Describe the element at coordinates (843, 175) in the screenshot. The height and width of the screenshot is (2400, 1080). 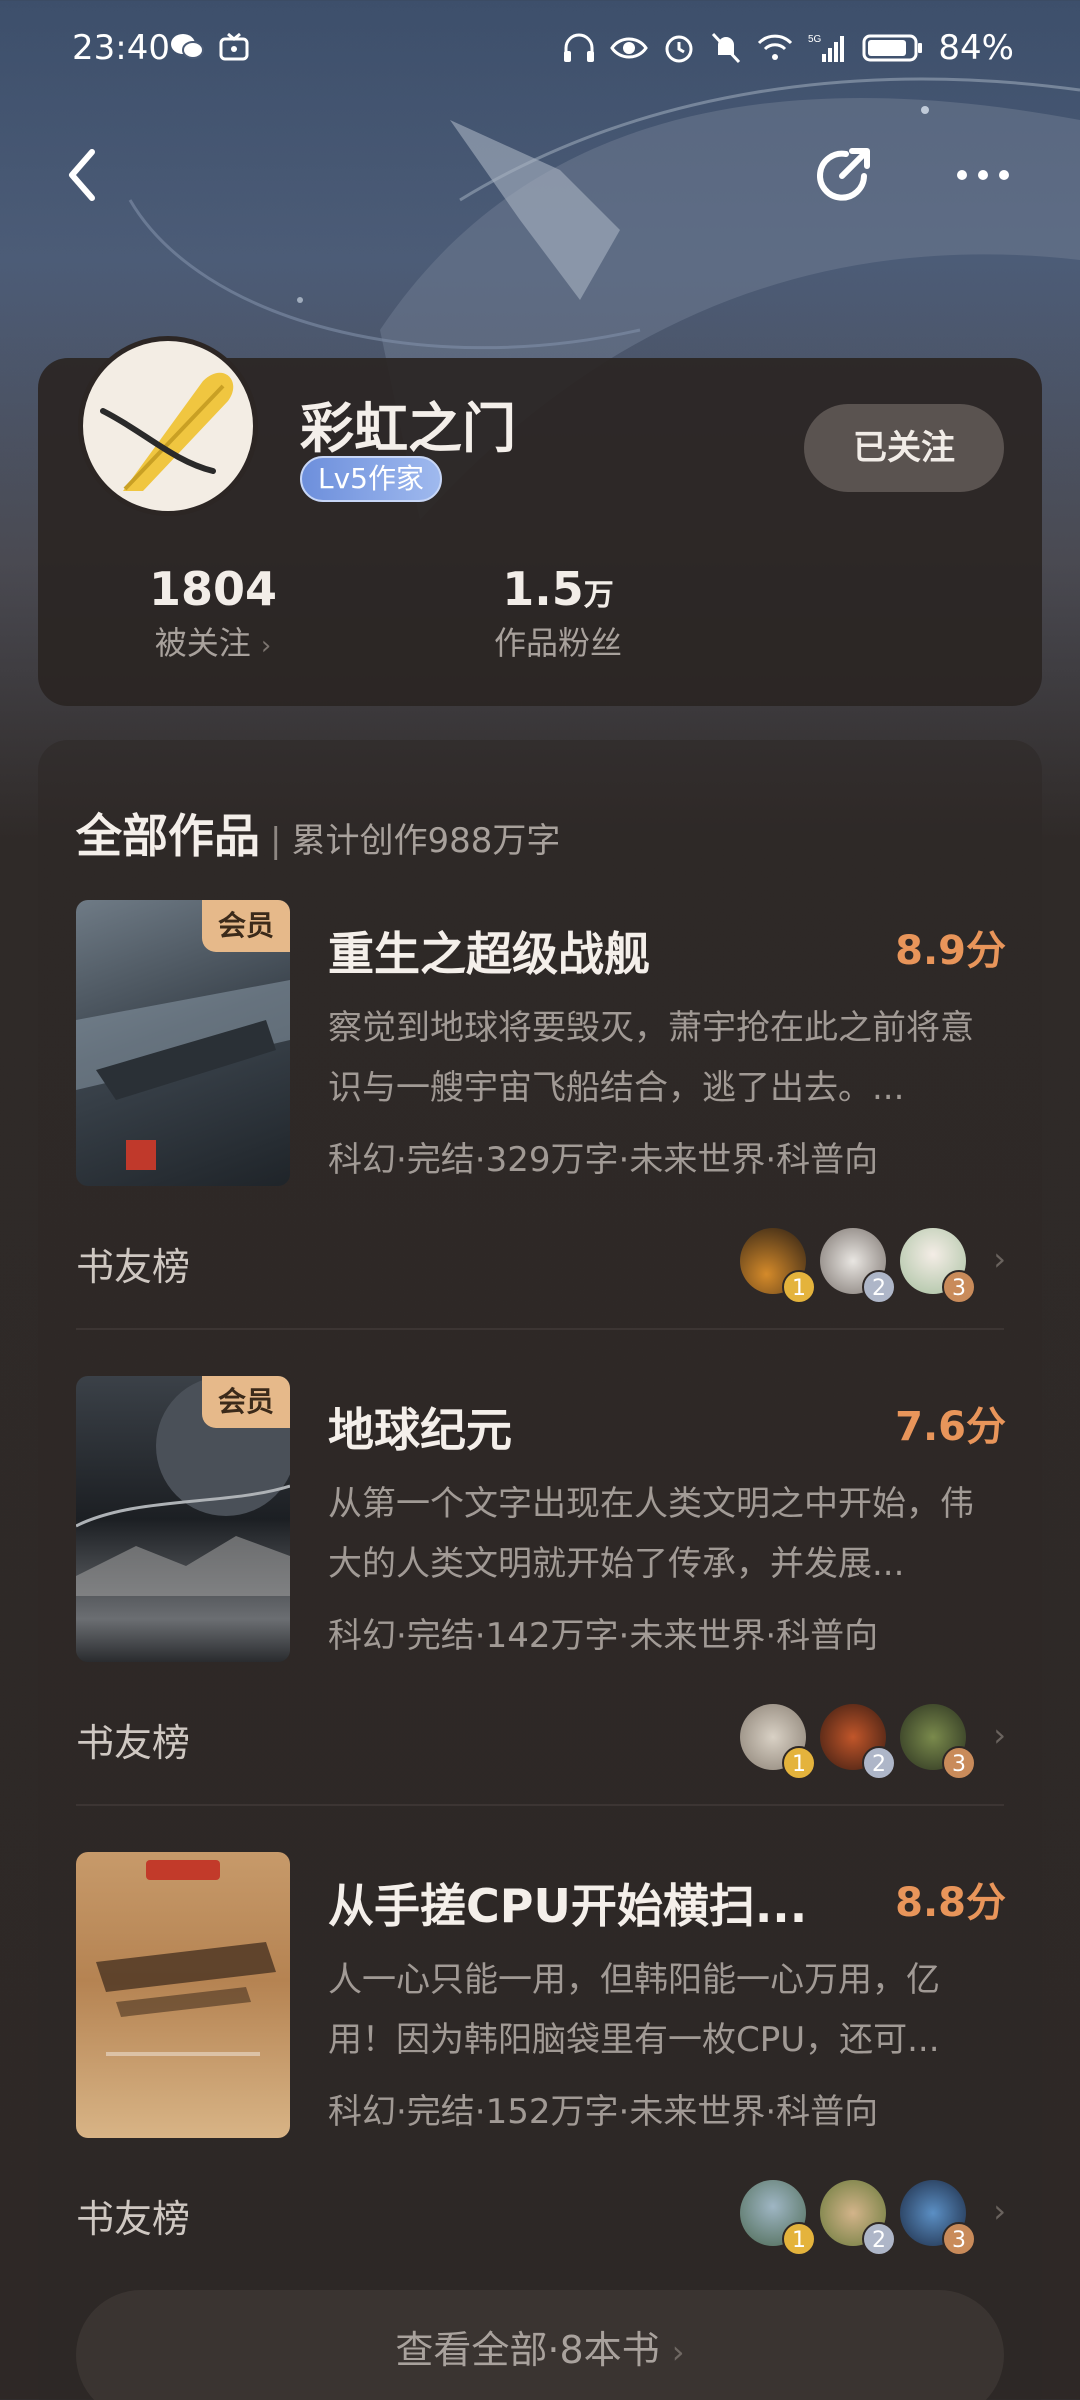
I see `share-icon` at that location.